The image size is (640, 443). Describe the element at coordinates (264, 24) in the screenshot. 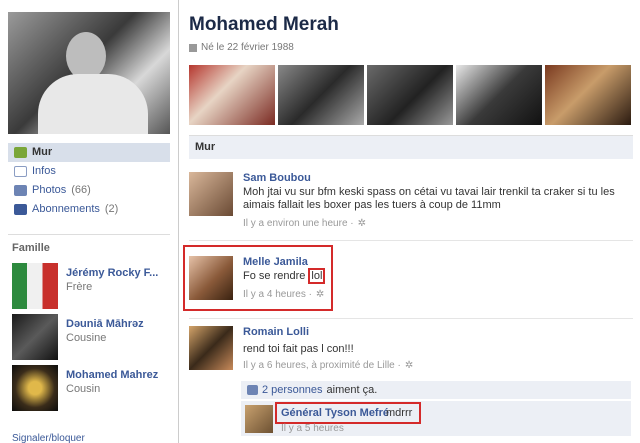

I see `profile-name: Mohamed Merah` at that location.